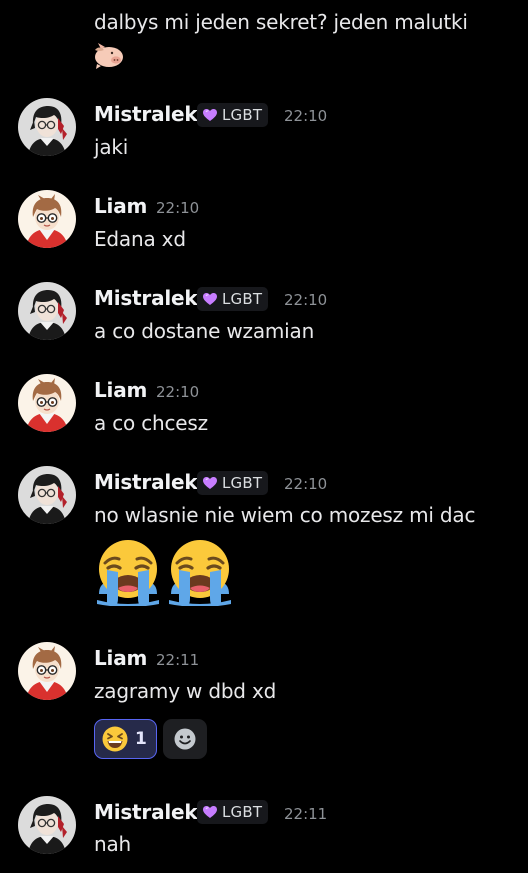 The image size is (528, 873). Describe the element at coordinates (109, 55) in the screenshot. I see `pig-sticker-icon` at that location.